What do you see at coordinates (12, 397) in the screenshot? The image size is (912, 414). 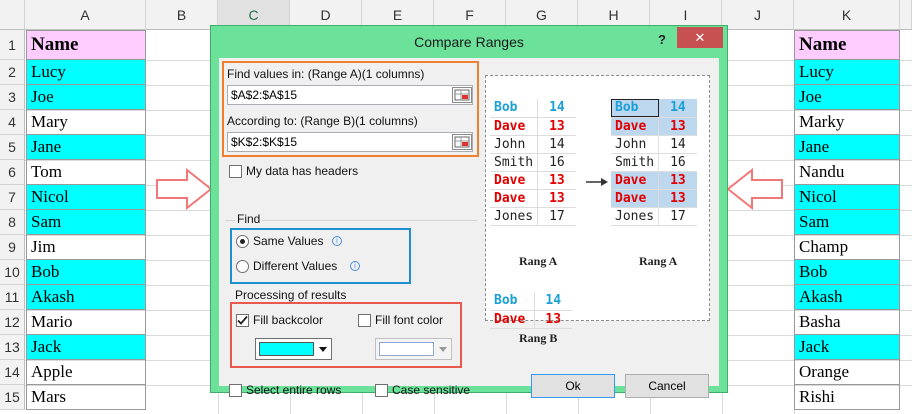 I see `row-header-15: 15` at bounding box center [12, 397].